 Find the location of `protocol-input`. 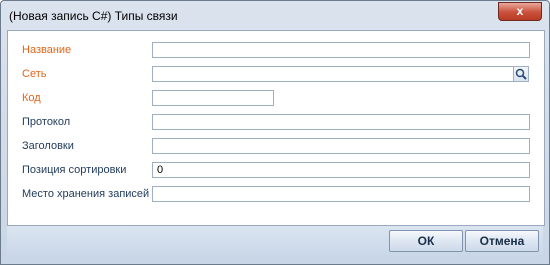

protocol-input is located at coordinates (341, 122).